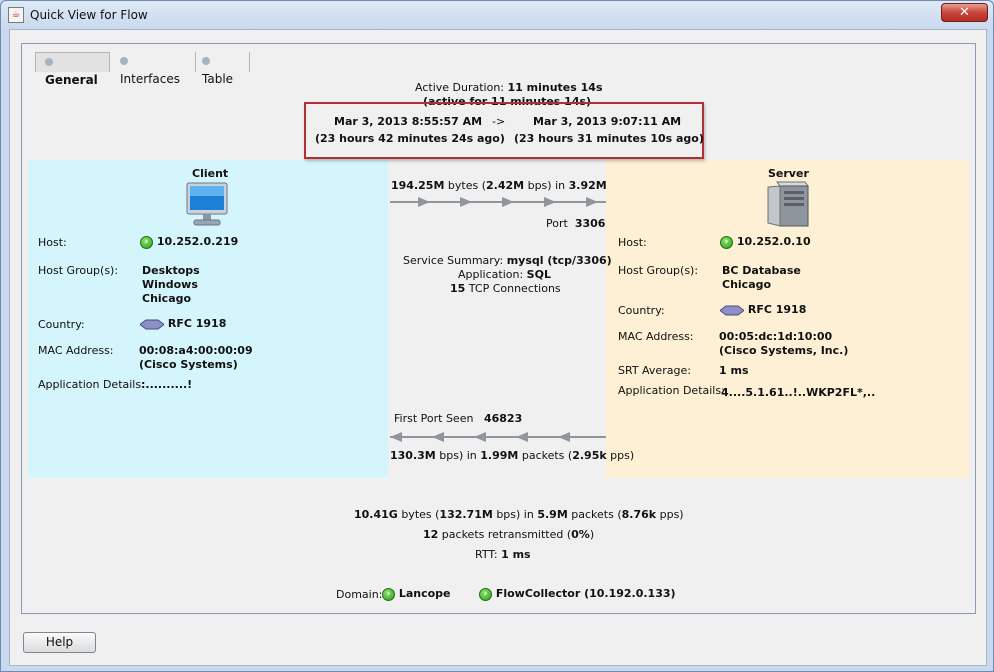 This screenshot has height=672, width=994. What do you see at coordinates (761, 270) in the screenshot?
I see `server-hostgroup-1: BC Database` at bounding box center [761, 270].